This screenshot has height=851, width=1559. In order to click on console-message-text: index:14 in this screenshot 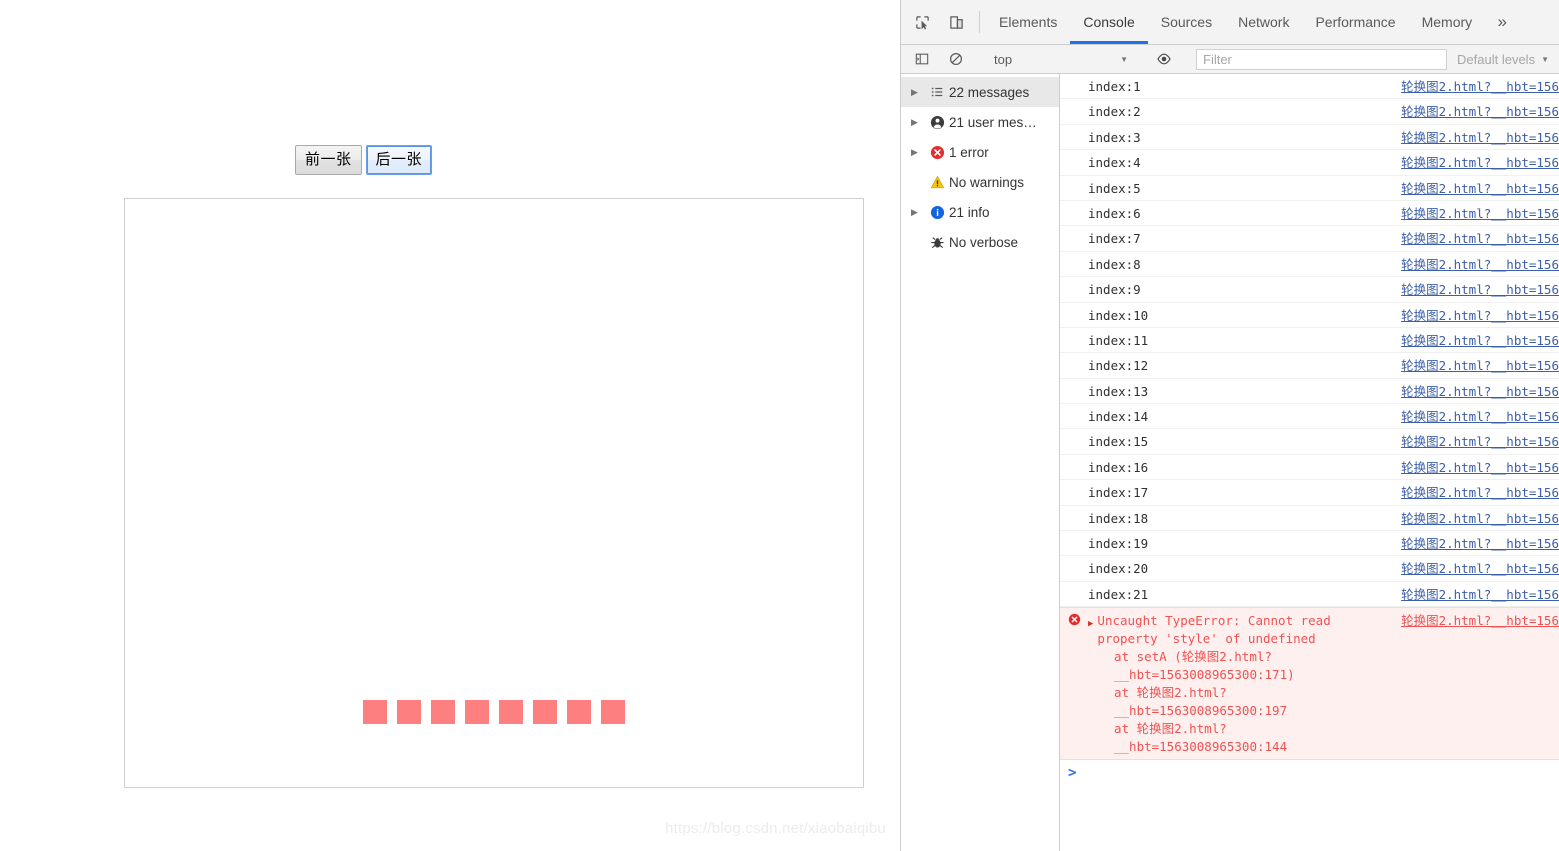, I will do `click(1118, 417)`.